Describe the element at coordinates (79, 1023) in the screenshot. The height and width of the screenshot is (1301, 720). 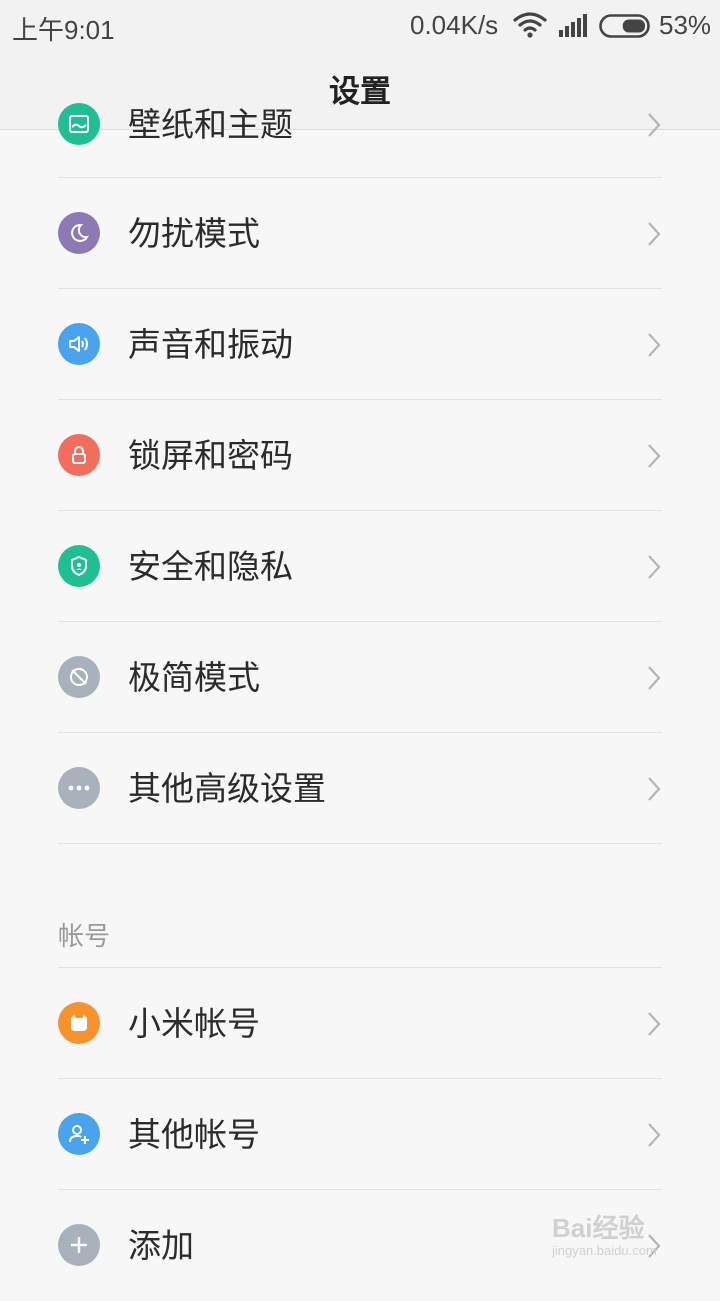
I see `mi-account-icon` at that location.